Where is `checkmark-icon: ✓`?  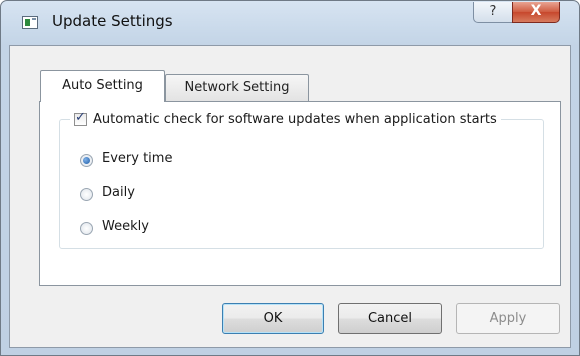 checkmark-icon: ✓ is located at coordinates (80, 117).